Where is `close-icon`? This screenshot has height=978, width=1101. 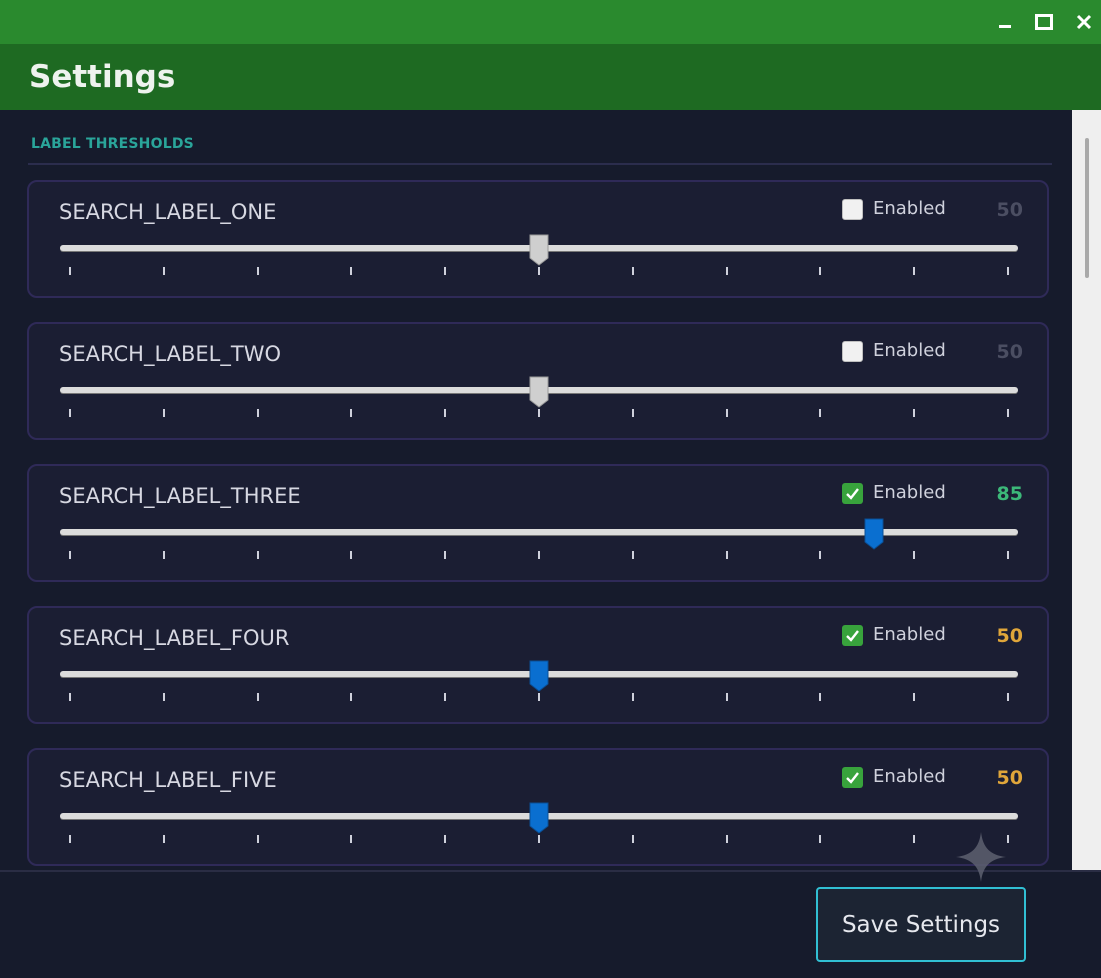
close-icon is located at coordinates (1084, 22).